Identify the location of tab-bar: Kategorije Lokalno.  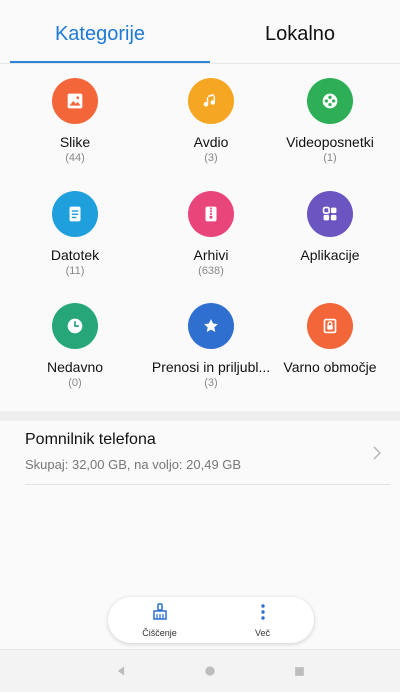
(200, 32).